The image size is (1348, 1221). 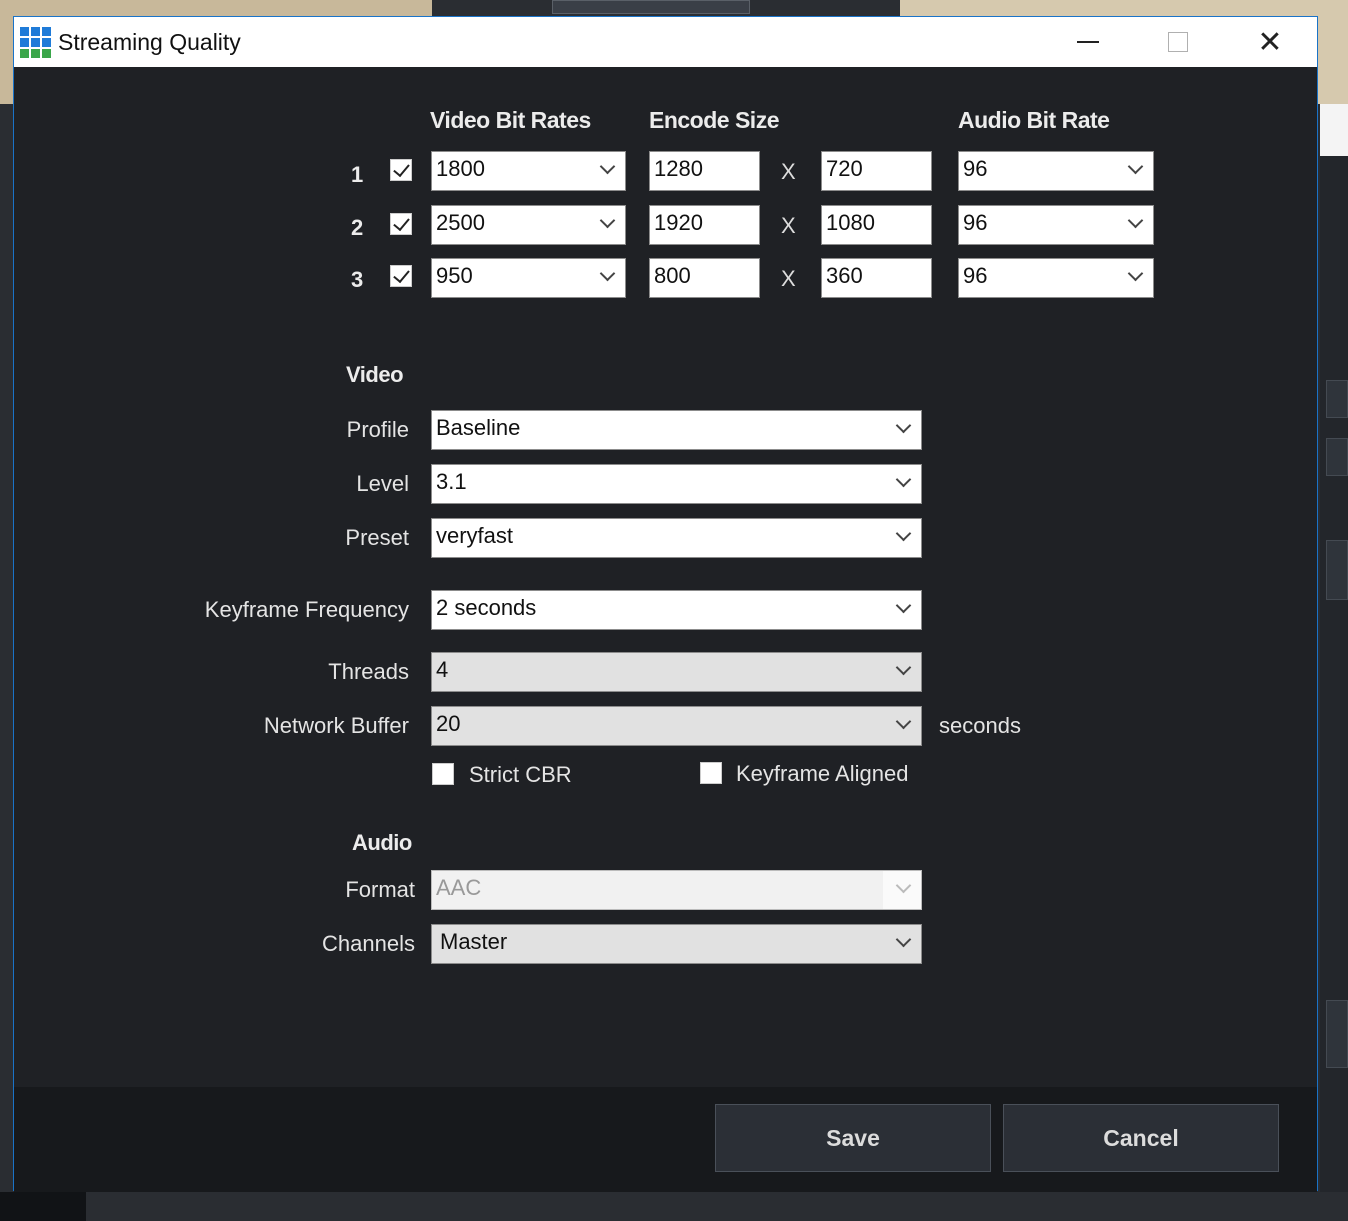 I want to click on encode-width-input: 1920, so click(x=704, y=225).